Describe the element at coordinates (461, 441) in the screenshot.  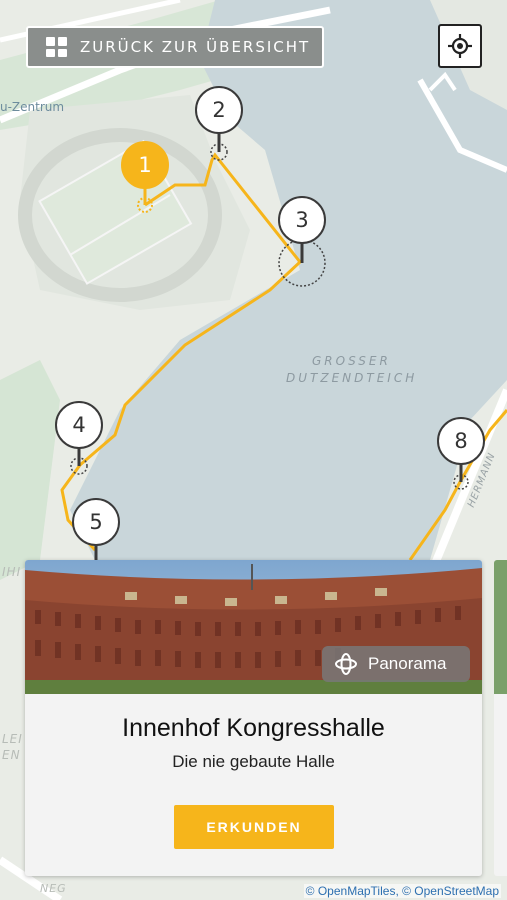
I see `map-marker-8: 8` at that location.